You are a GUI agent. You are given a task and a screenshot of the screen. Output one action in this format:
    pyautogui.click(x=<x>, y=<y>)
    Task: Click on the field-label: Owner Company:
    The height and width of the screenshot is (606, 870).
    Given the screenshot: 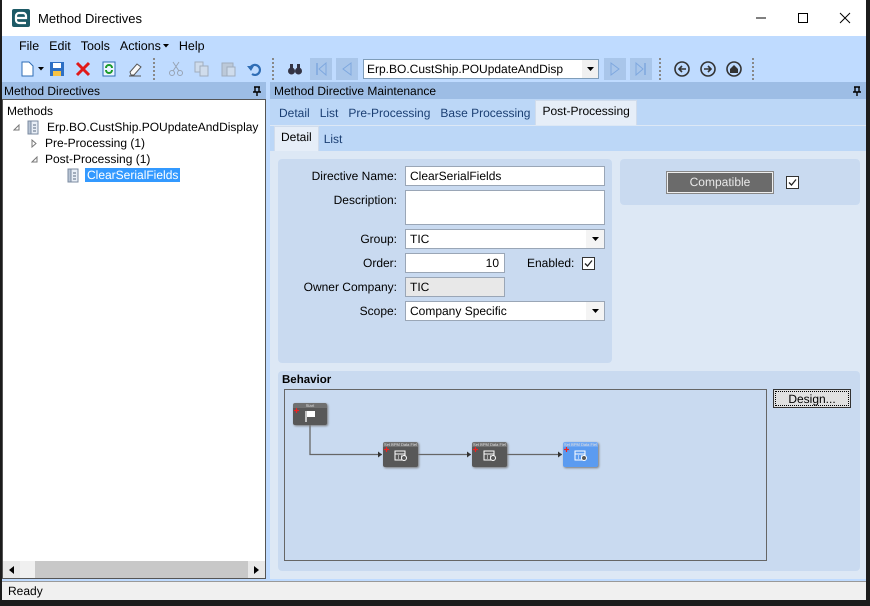 What is the action you would take?
    pyautogui.click(x=349, y=287)
    